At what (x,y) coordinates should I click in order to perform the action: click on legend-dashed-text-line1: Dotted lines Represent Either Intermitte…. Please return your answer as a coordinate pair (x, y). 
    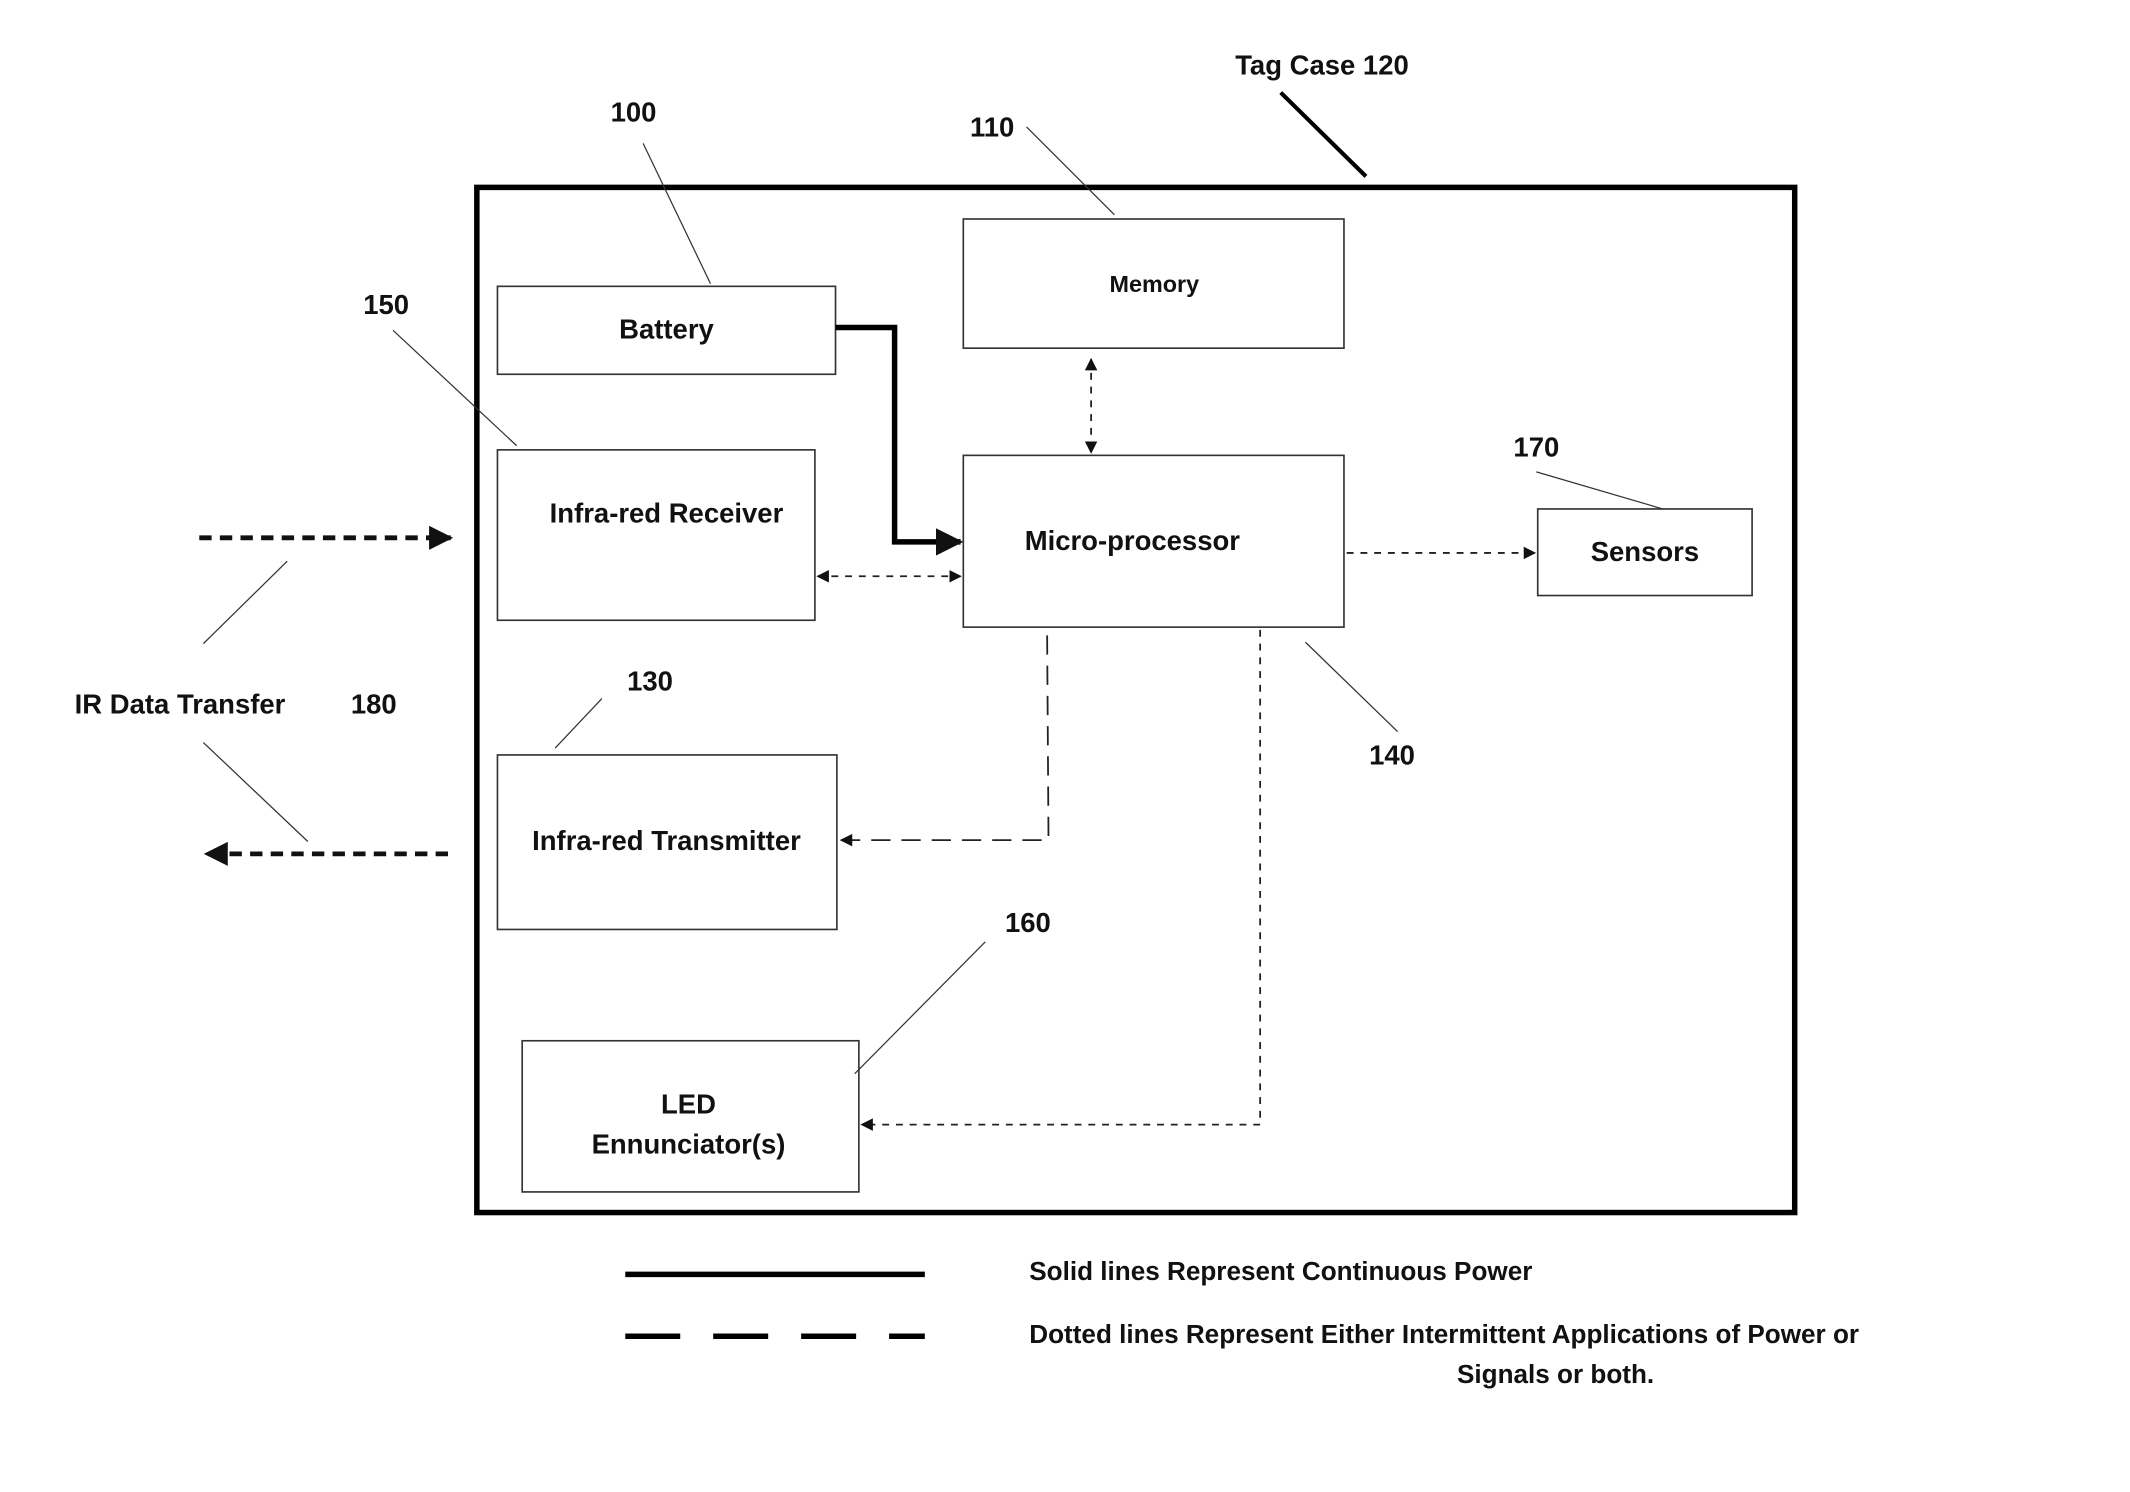
    Looking at the image, I should click on (1444, 1334).